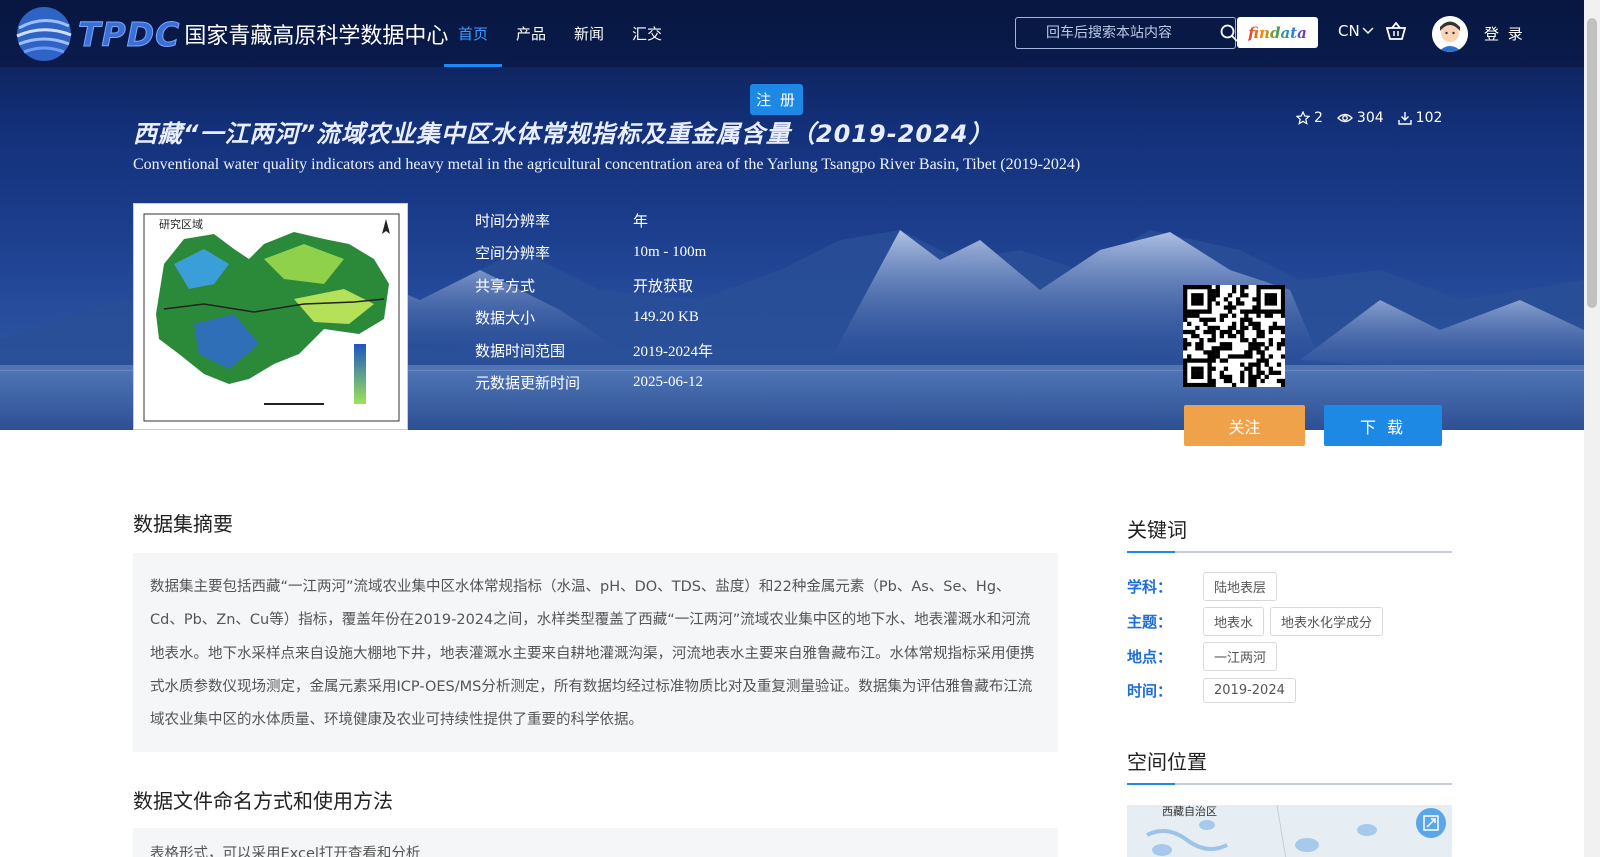 This screenshot has width=1600, height=857. Describe the element at coordinates (673, 351) in the screenshot. I see `meta-value: 2019-2024年` at that location.